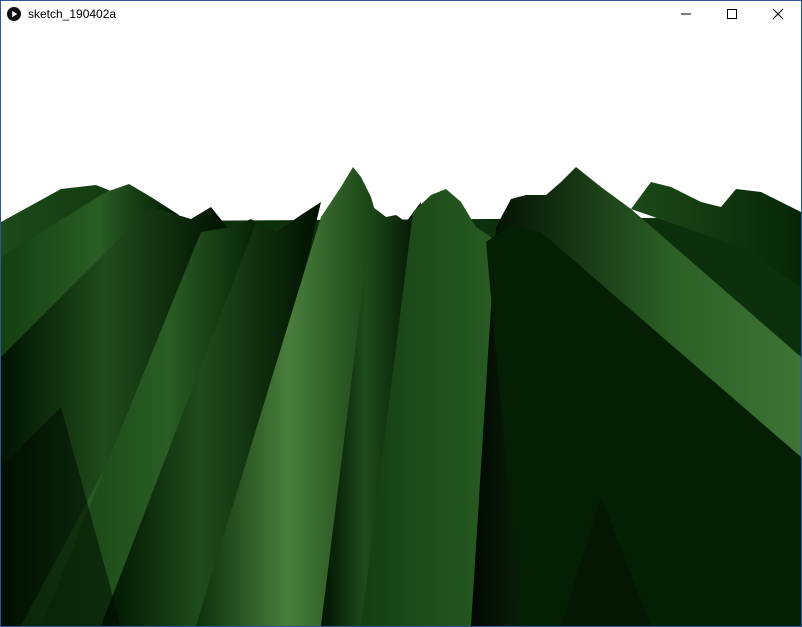 This screenshot has width=802, height=627. I want to click on minimize-button, so click(686, 14).